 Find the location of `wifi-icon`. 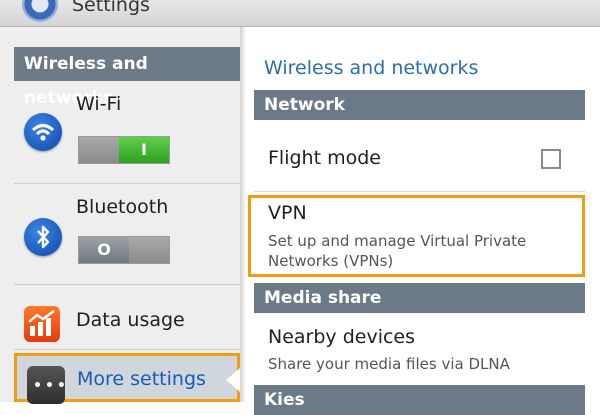

wifi-icon is located at coordinates (43, 132).